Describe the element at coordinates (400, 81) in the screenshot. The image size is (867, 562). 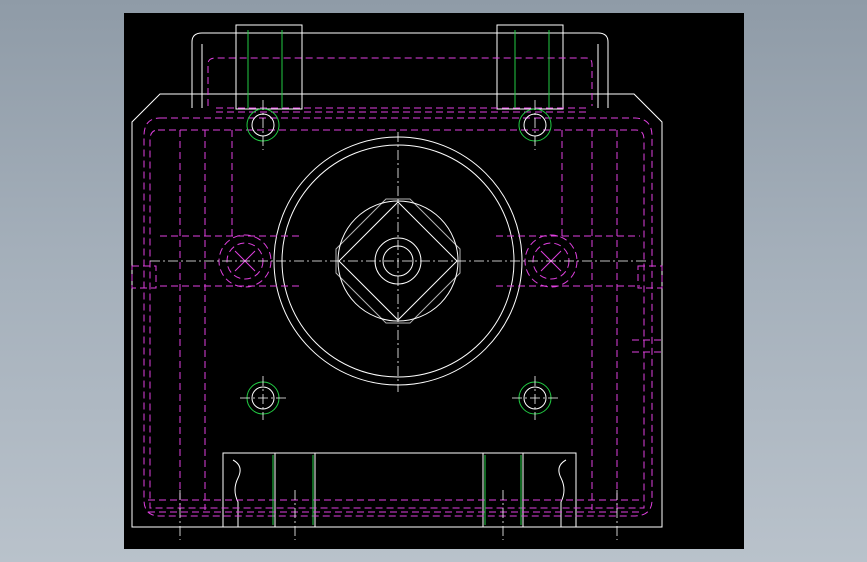
I see `rail-pocket` at that location.